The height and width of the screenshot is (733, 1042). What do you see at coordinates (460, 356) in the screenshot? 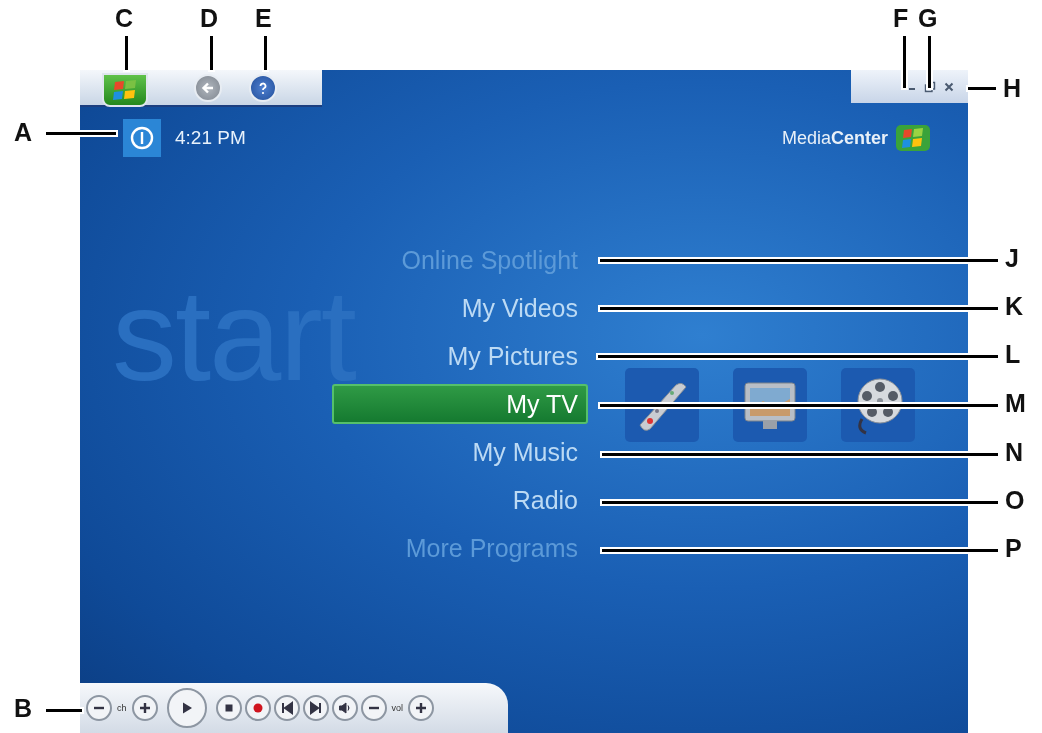
I see `menu-item: My Pictures` at bounding box center [460, 356].